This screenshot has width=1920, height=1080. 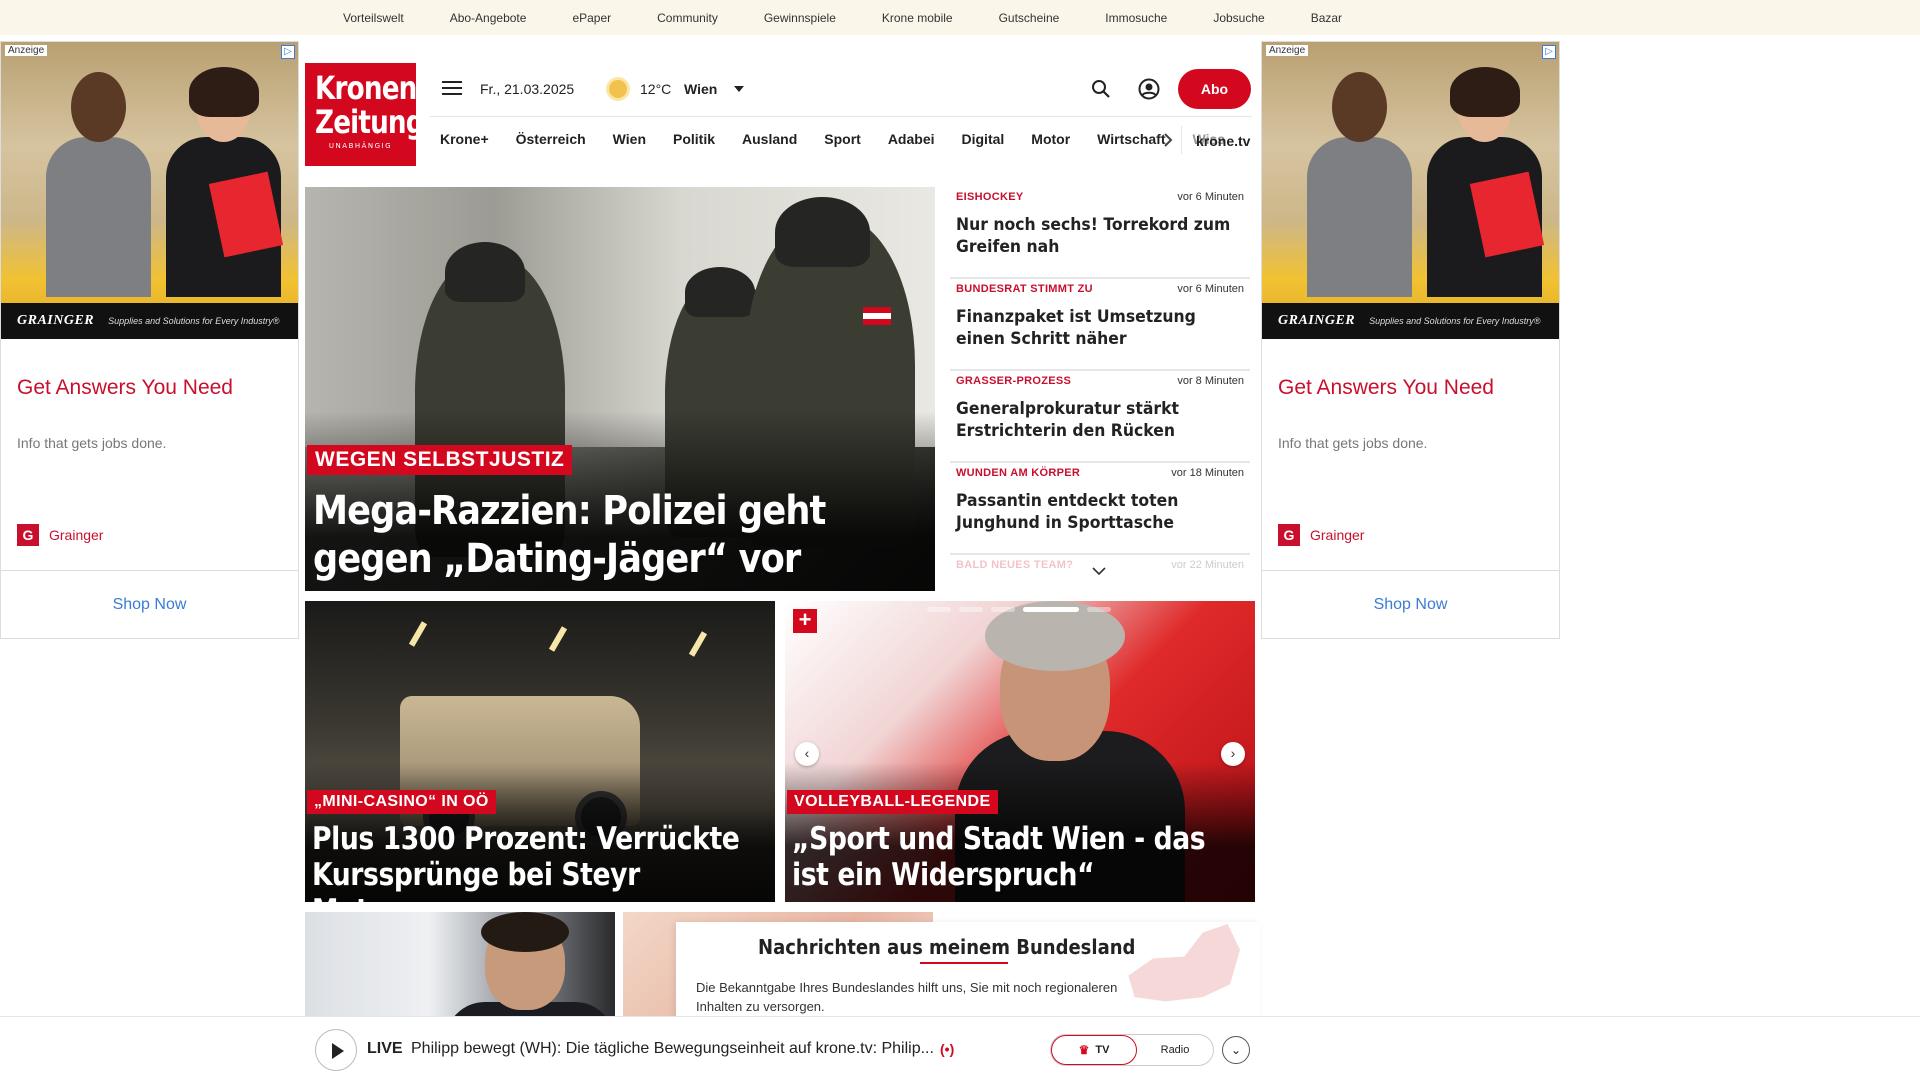 What do you see at coordinates (369, 122) in the screenshot?
I see `logo-line-2: Zeitung` at bounding box center [369, 122].